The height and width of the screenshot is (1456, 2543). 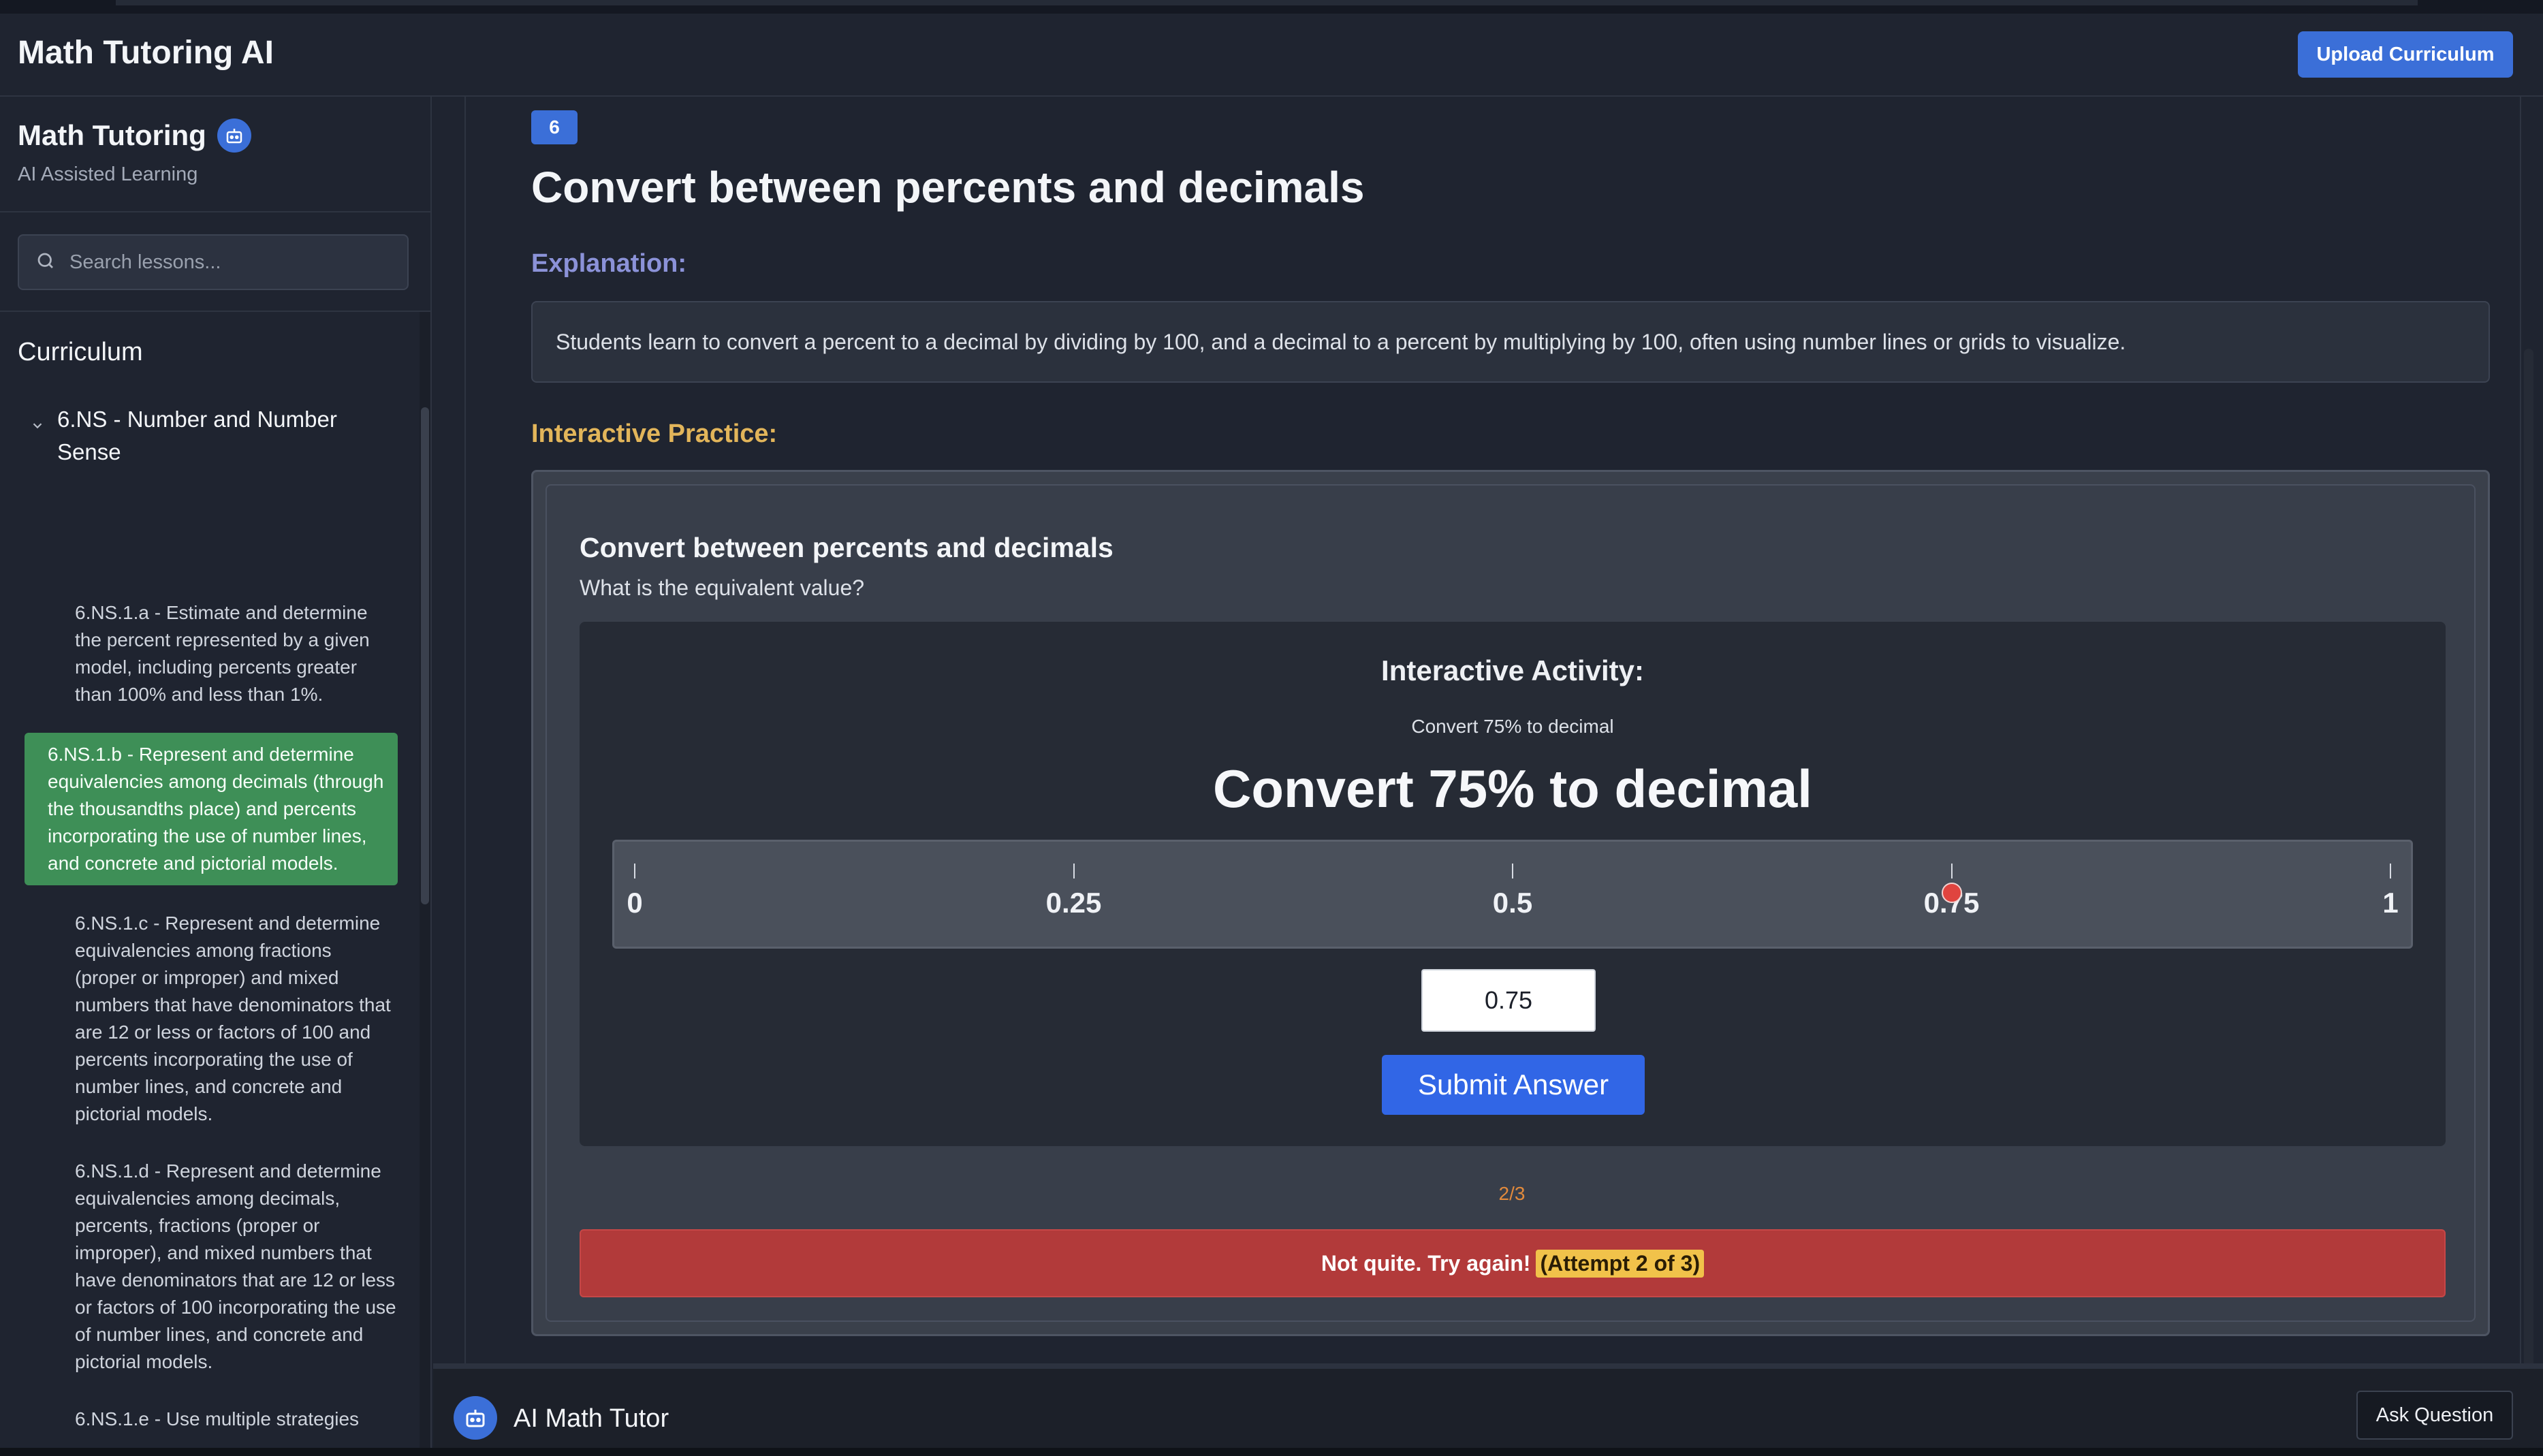 I want to click on window-top-strip, so click(x=1271, y=7).